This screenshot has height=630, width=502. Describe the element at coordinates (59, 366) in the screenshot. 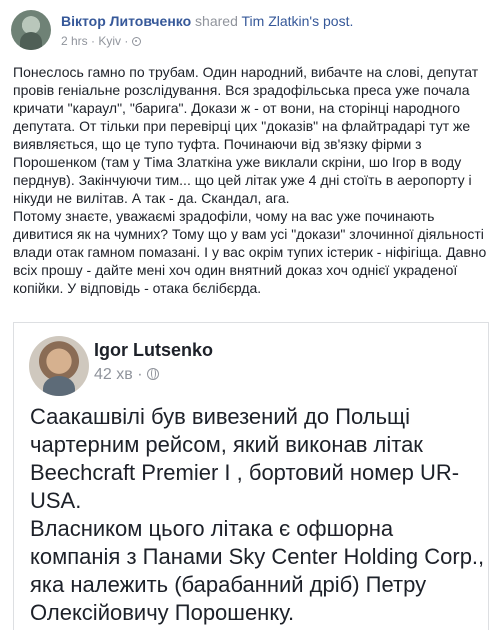

I see `shared-author-avatar` at that location.